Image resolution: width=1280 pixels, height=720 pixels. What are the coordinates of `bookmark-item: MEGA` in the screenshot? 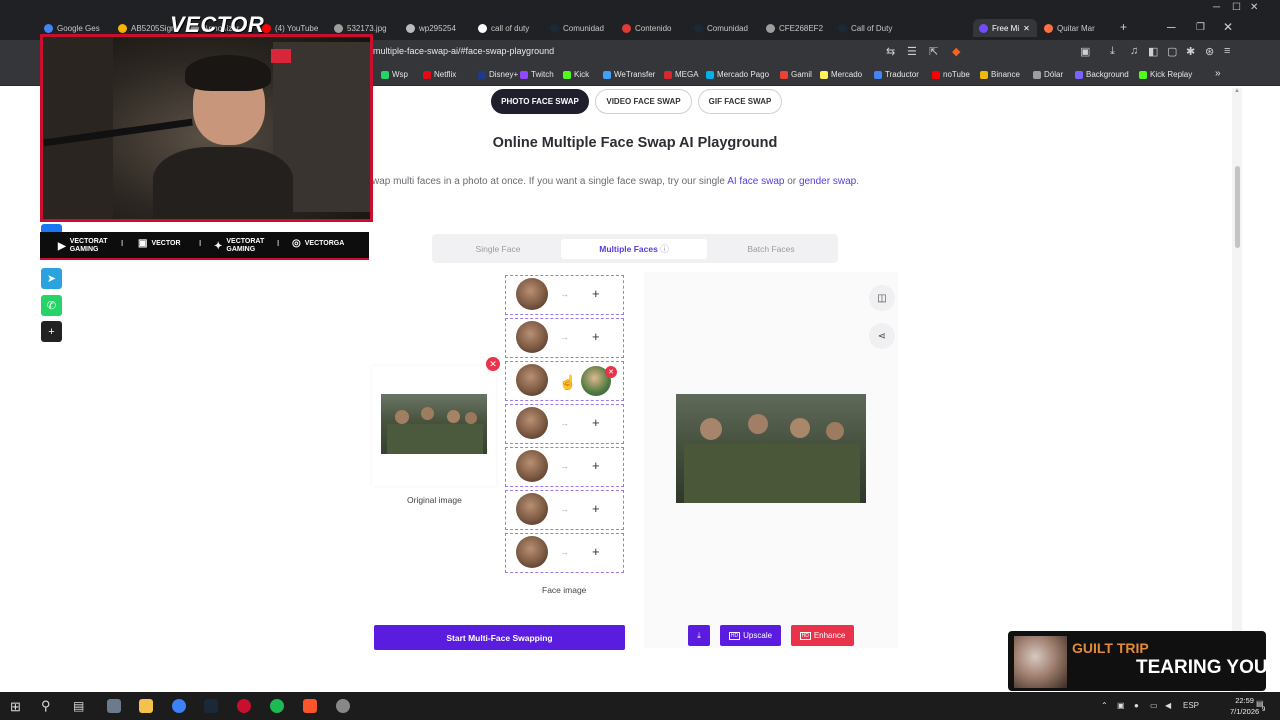 It's located at (681, 74).